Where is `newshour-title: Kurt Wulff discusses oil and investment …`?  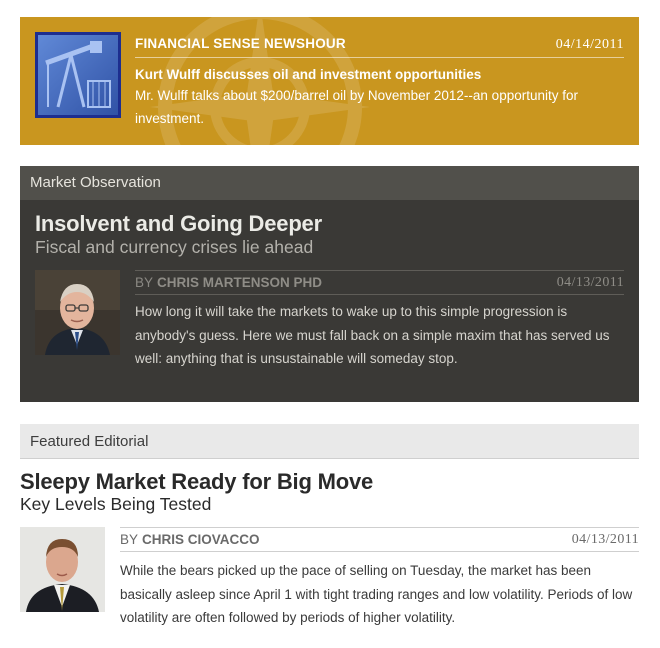
newshour-title: Kurt Wulff discusses oil and investment … is located at coordinates (379, 74).